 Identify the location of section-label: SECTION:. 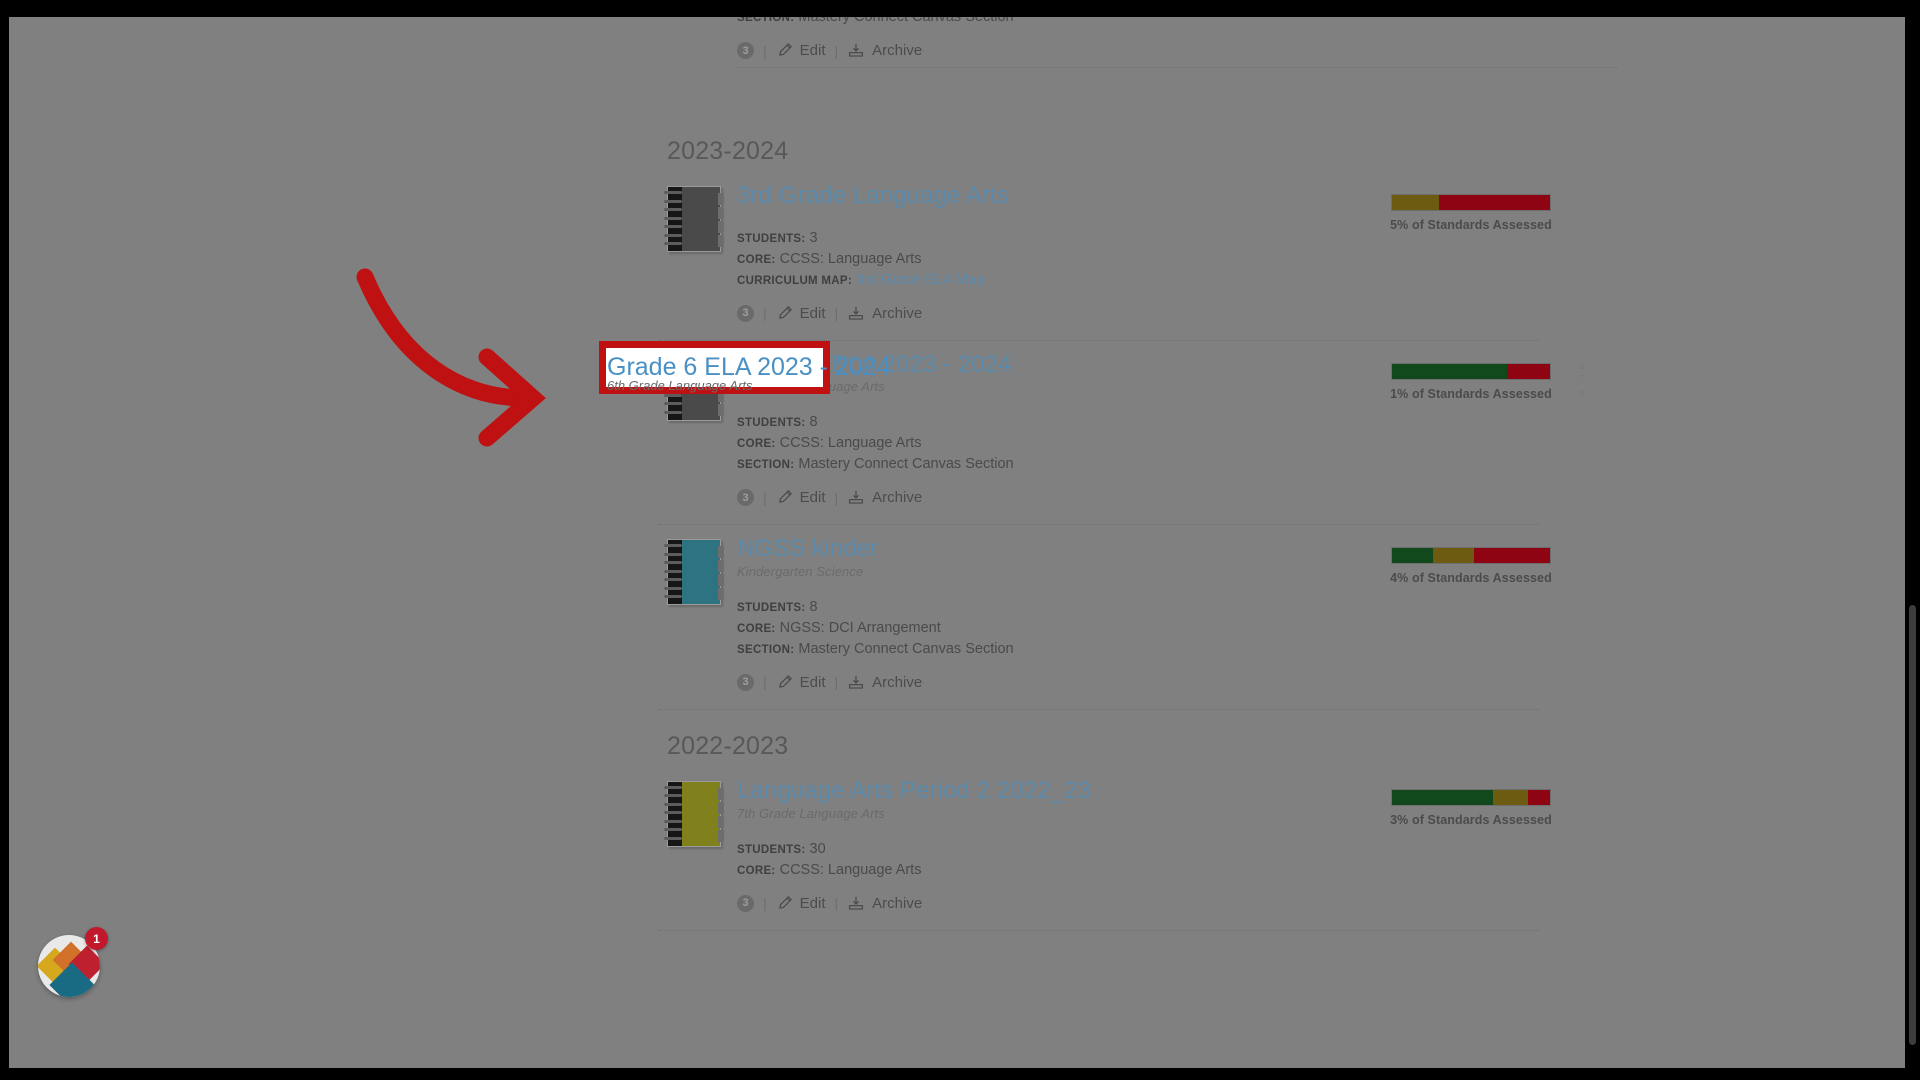
(766, 21).